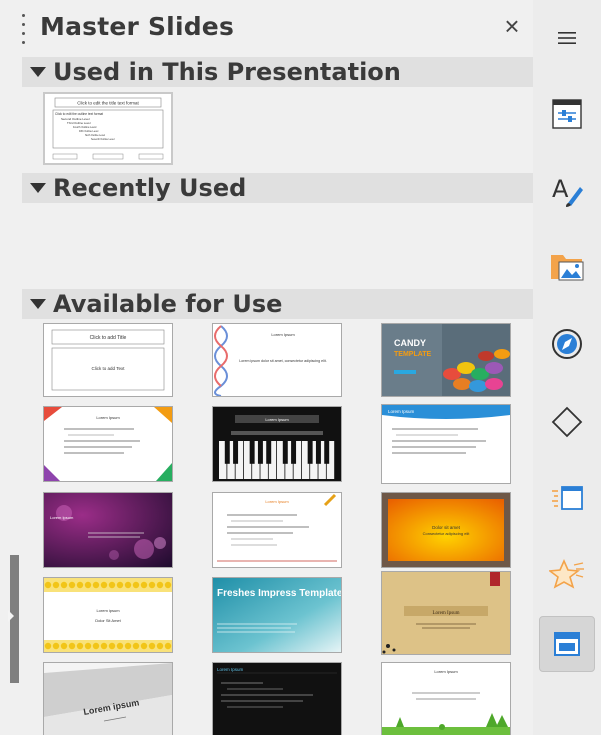 This screenshot has width=601, height=735. What do you see at coordinates (227, 72) in the screenshot?
I see `section-used-label: Used in This Presentation` at bounding box center [227, 72].